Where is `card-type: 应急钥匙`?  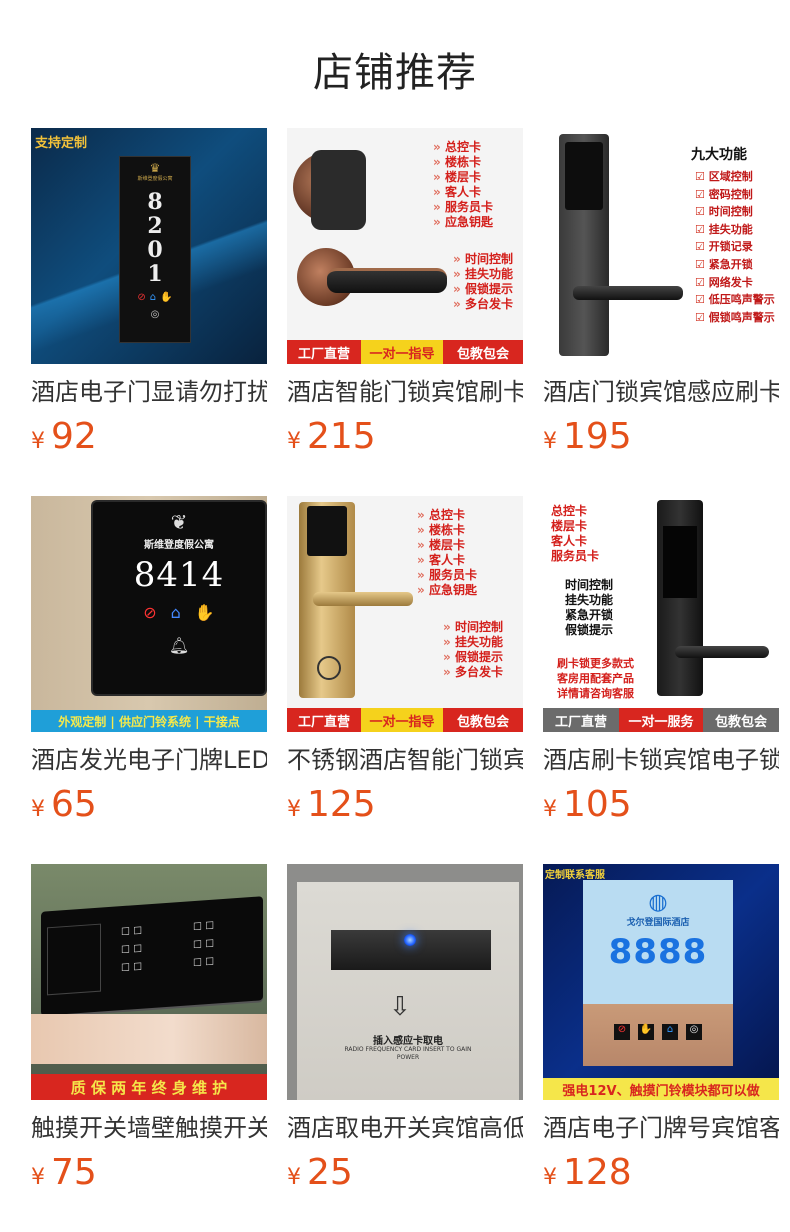
card-type: 应急钥匙 is located at coordinates (447, 590).